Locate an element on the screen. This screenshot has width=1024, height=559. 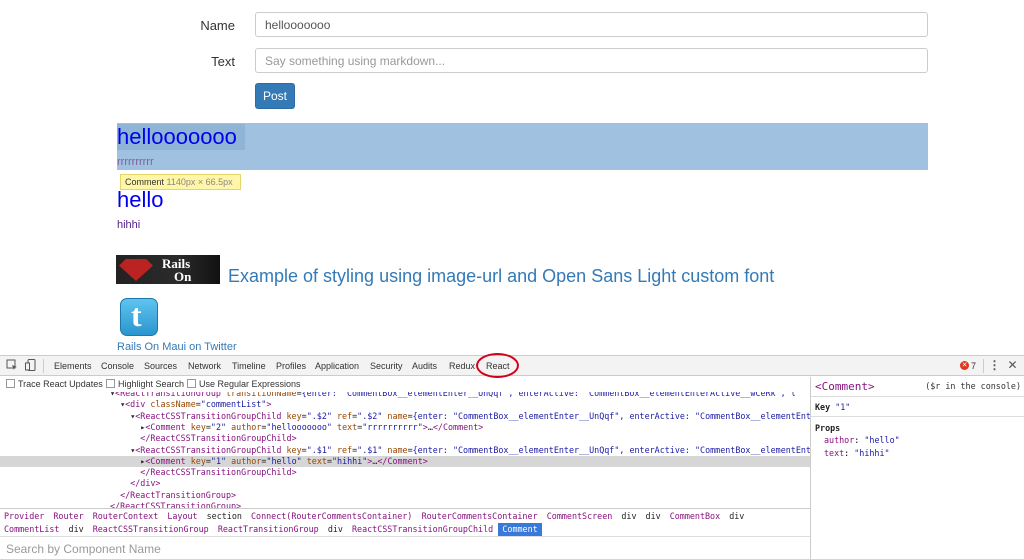
breadcrumb-item: ReactCSSTransitionGroupChild is located at coordinates (422, 529).